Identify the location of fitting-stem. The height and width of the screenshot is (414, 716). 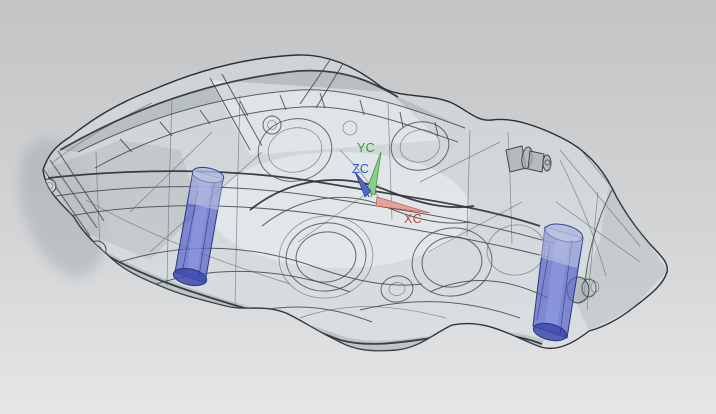
(536, 161).